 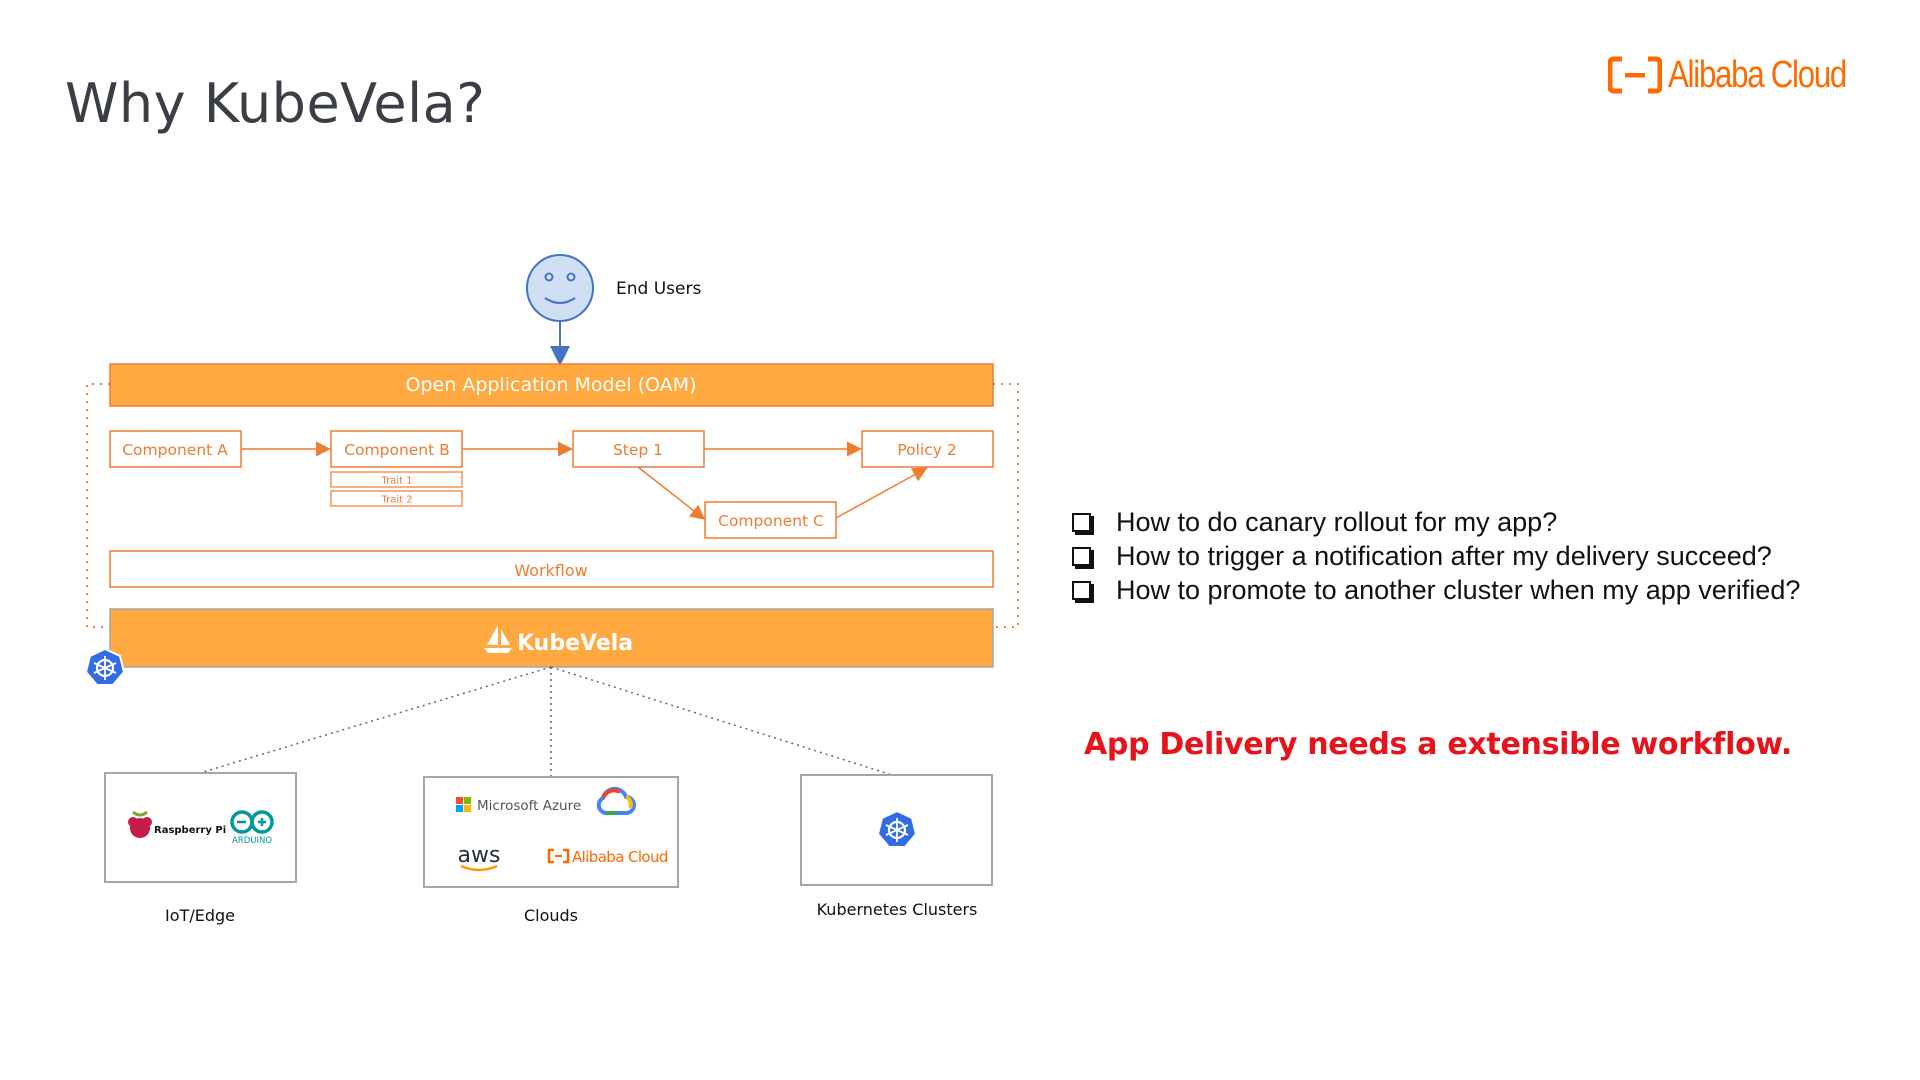 I want to click on oam-scope-outline-right, so click(x=1006, y=505).